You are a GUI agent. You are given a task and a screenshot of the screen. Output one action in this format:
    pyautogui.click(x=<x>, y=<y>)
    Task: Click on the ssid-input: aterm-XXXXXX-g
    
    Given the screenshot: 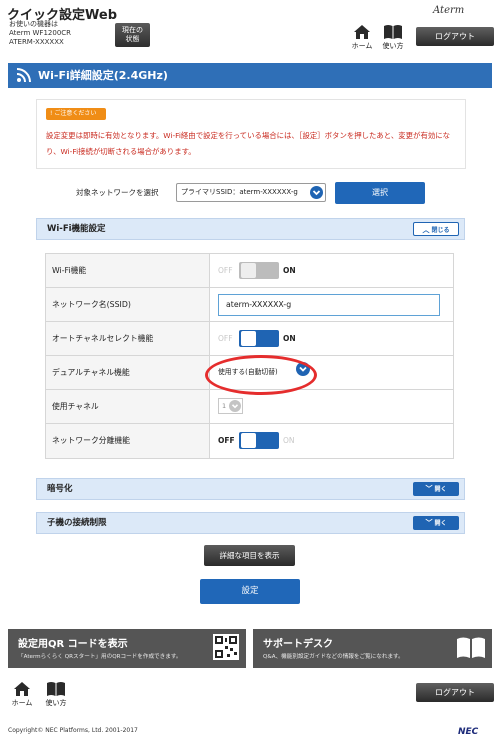 What is the action you would take?
    pyautogui.click(x=329, y=305)
    